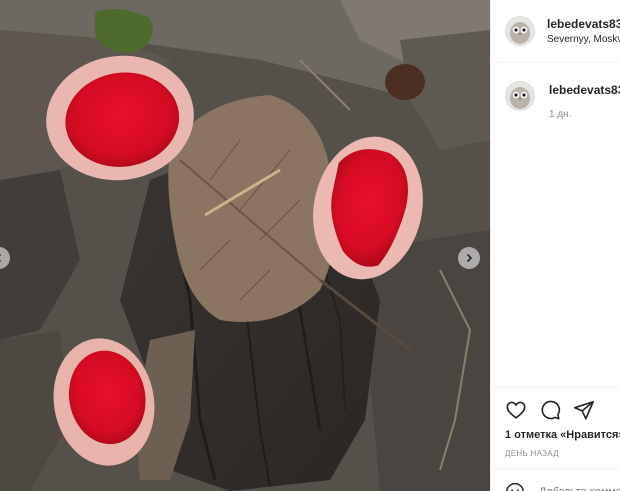 The image size is (620, 491). Describe the element at coordinates (1, 258) in the screenshot. I see `chevron-left-icon` at that location.